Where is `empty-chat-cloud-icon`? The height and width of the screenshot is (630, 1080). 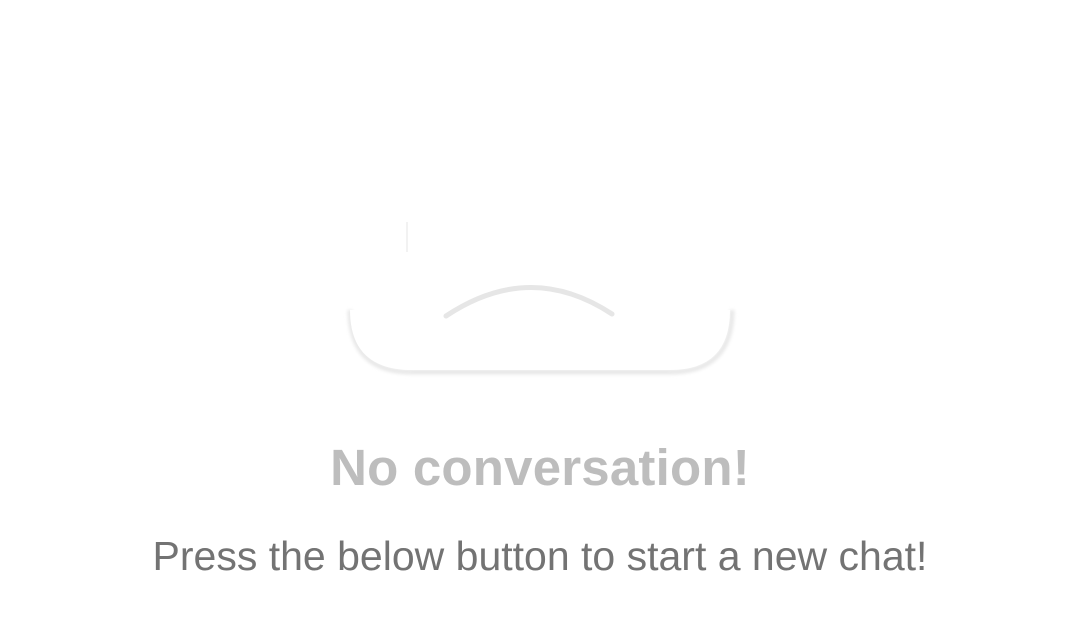
empty-chat-cloud-icon is located at coordinates (541, 298).